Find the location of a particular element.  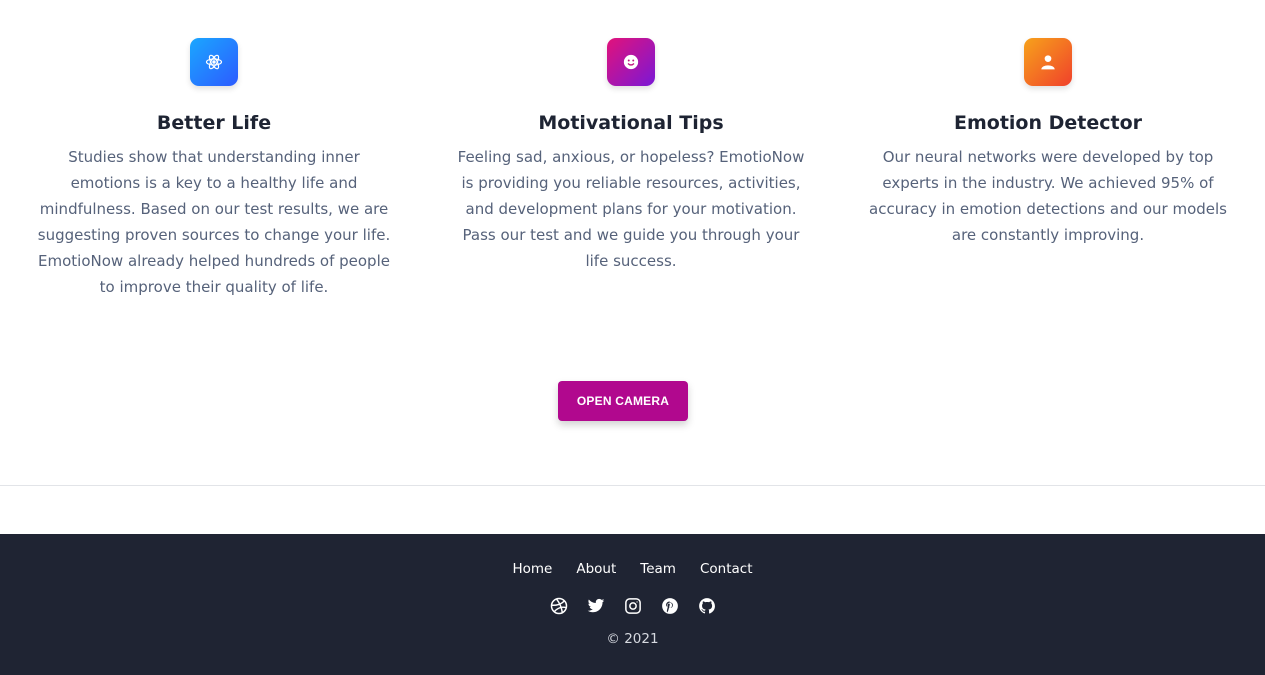

feature-title: Emotion Detector is located at coordinates (1047, 123).